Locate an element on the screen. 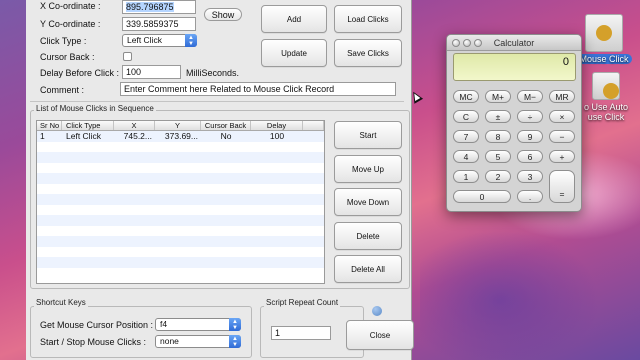 The image size is (640, 360). click-type-select: Left Click ▲ ▼ is located at coordinates (159, 40).